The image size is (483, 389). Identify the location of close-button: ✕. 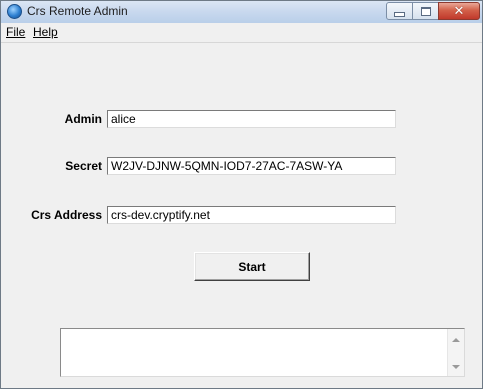
(459, 11).